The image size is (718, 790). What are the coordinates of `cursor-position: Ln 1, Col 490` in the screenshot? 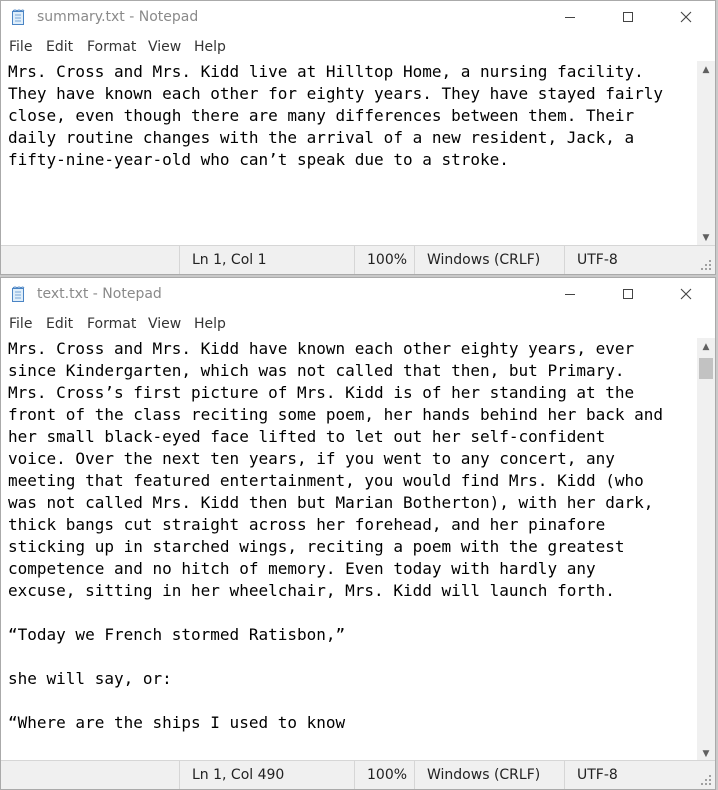 It's located at (266, 775).